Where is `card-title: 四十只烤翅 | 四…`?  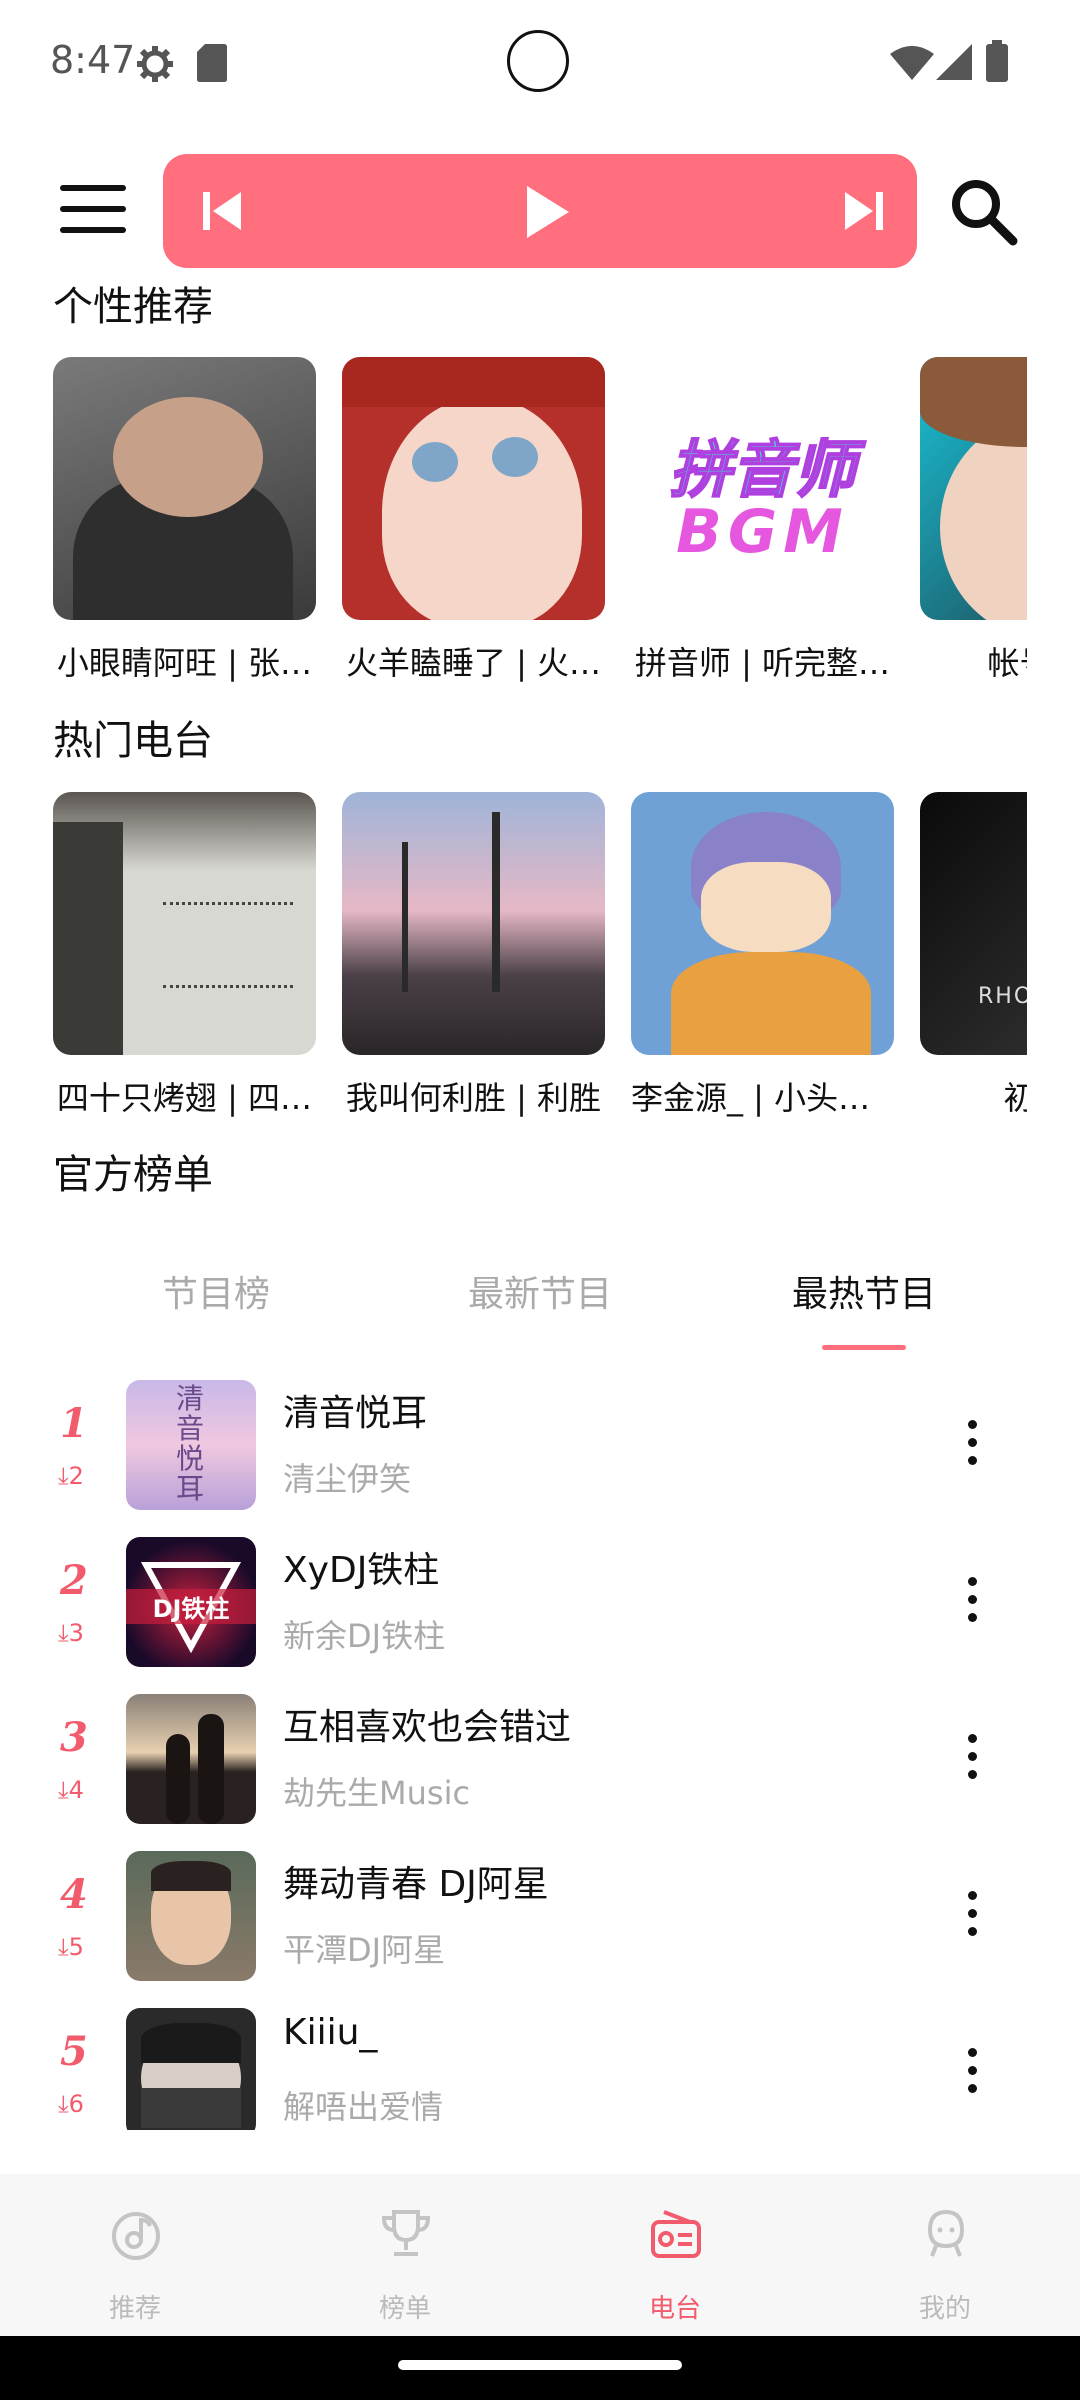
card-title: 四十只烤翅 | 四… is located at coordinates (184, 1098).